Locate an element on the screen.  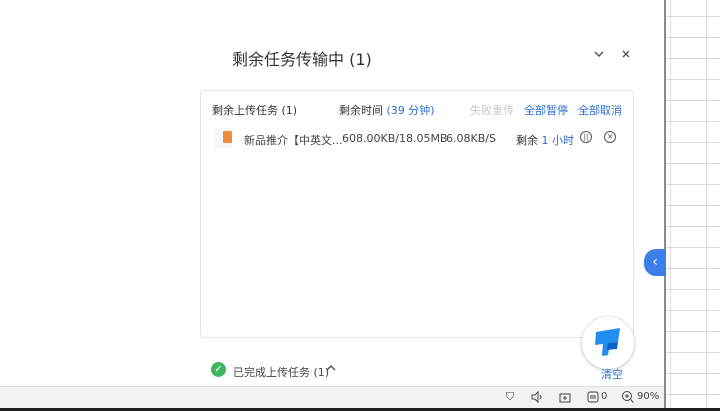
remaining-tasks-header: 剩余上传任务 (1) is located at coordinates (254, 110).